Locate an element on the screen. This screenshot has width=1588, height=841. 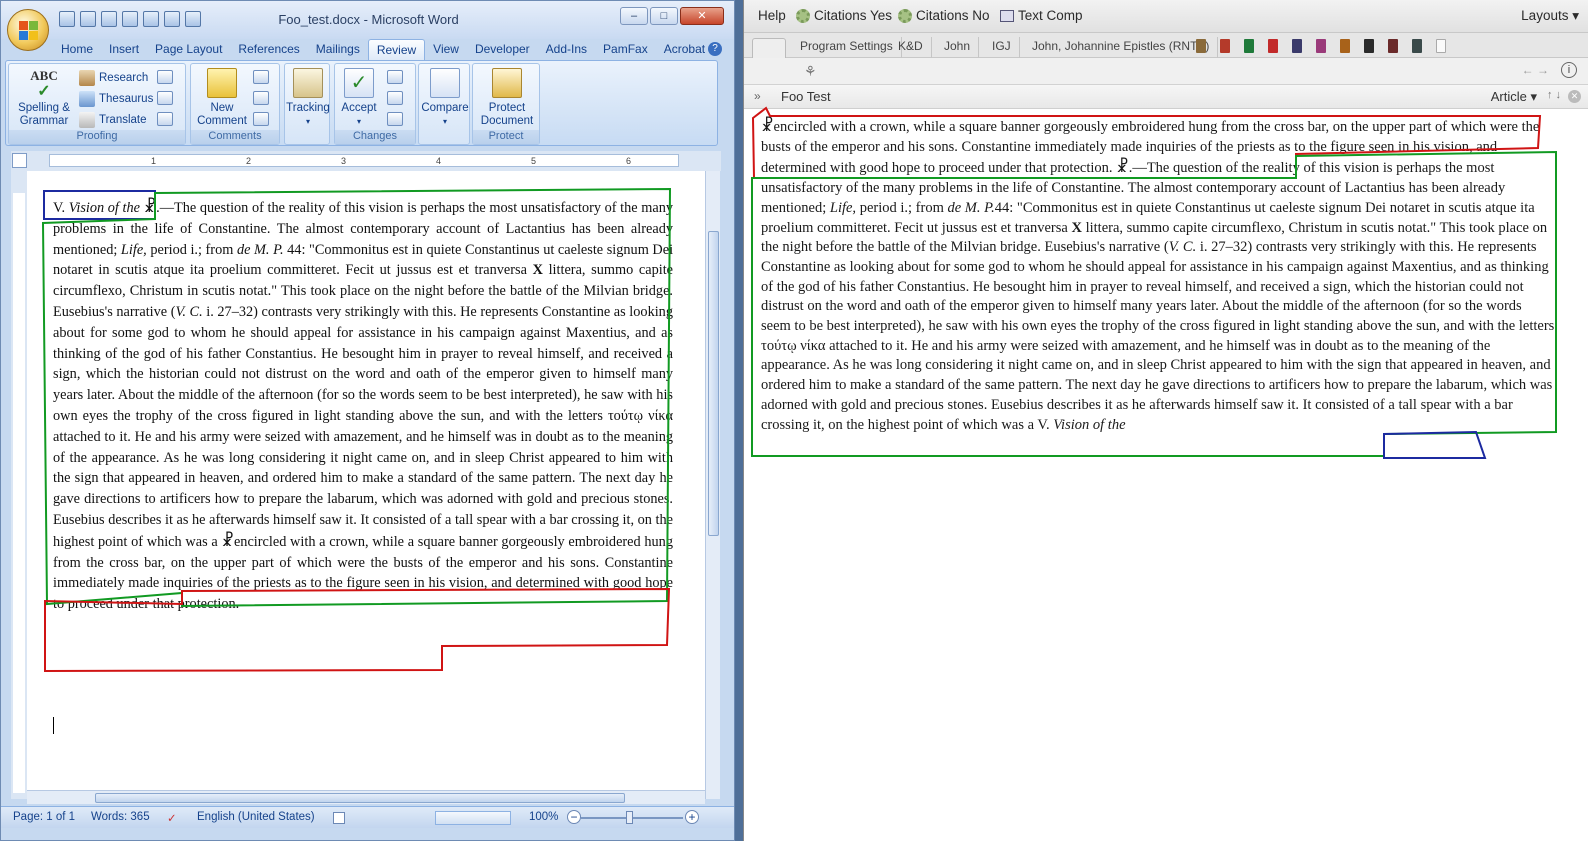
citations-yes-button: Citations Yes is located at coordinates (844, 15).